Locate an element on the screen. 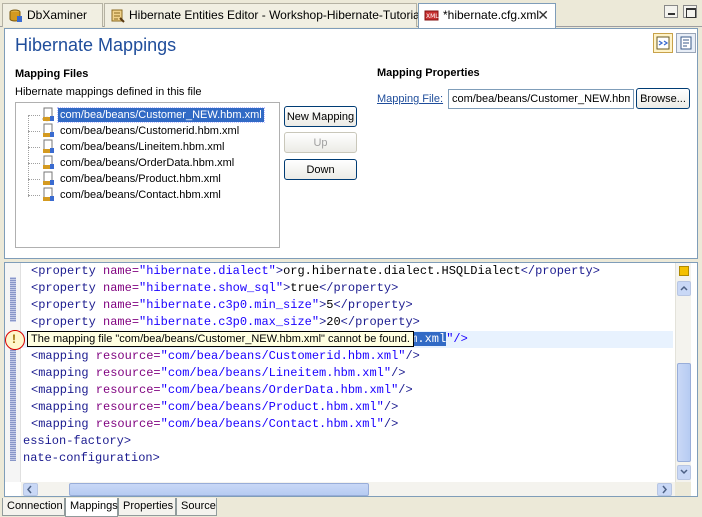  close-icon: ✕ is located at coordinates (543, 15).